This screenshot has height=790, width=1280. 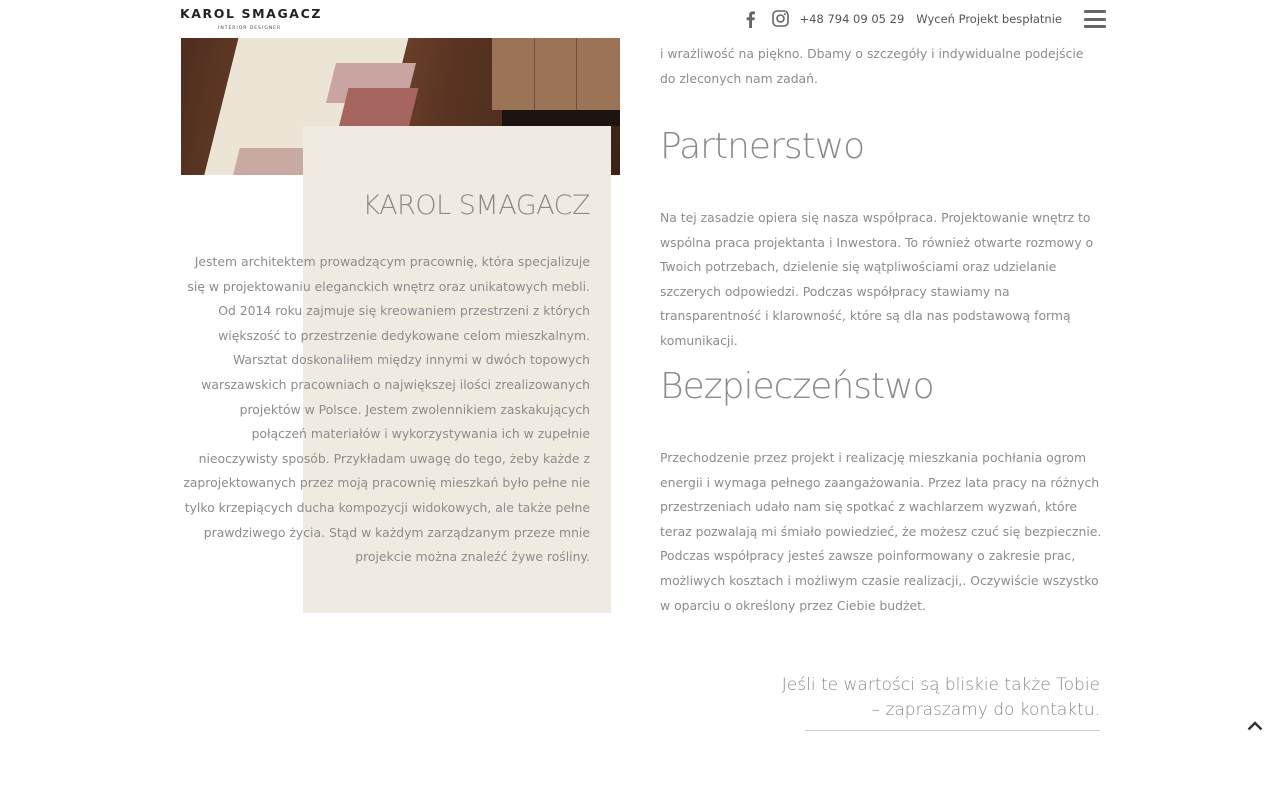 I want to click on phone-link: +48 794 09 05 29, so click(x=852, y=19).